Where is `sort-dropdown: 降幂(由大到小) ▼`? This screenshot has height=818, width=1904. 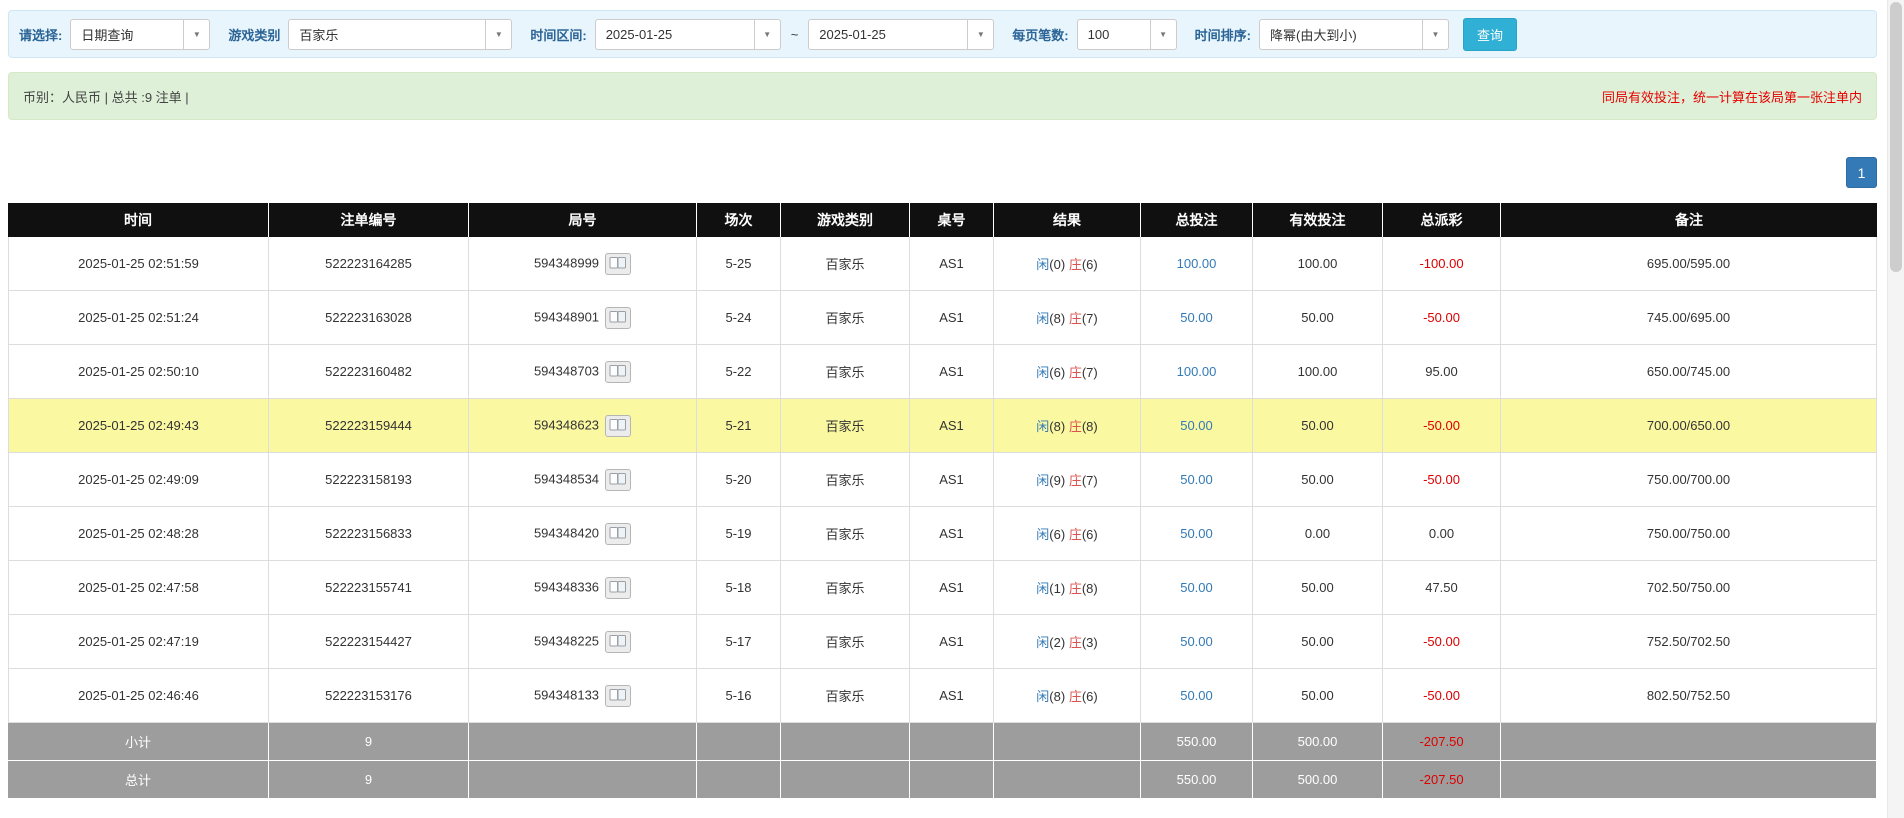
sort-dropdown: 降幂(由大到小) ▼ is located at coordinates (1353, 34).